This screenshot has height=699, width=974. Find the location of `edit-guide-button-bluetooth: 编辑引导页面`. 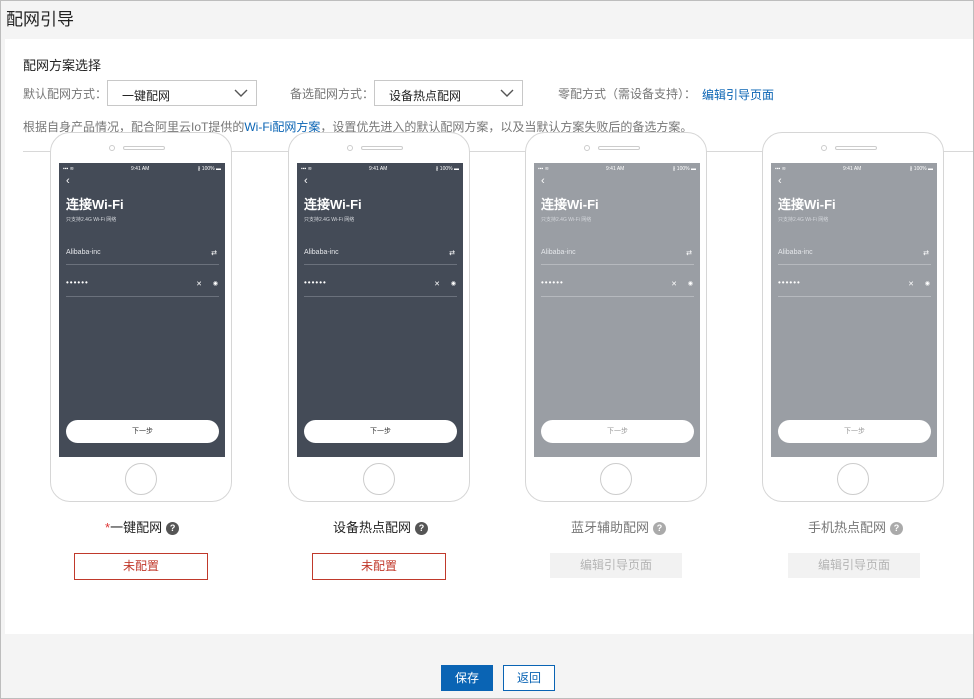

edit-guide-button-bluetooth: 编辑引导页面 is located at coordinates (616, 565).